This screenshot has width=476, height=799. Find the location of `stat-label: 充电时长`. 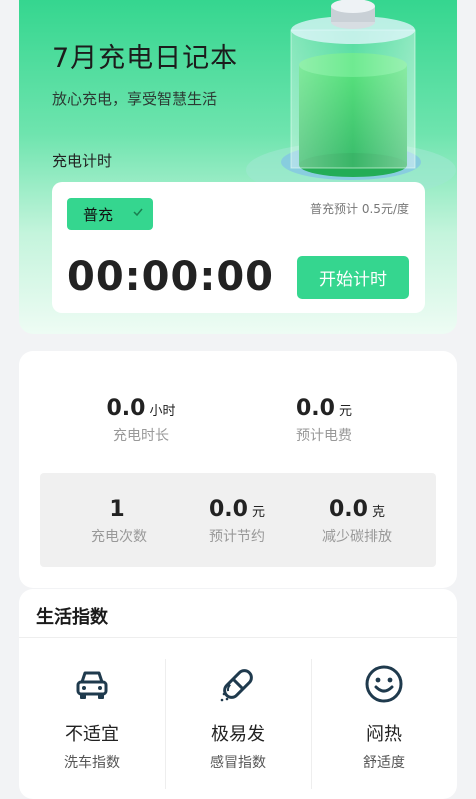

stat-label: 充电时长 is located at coordinates (141, 436).